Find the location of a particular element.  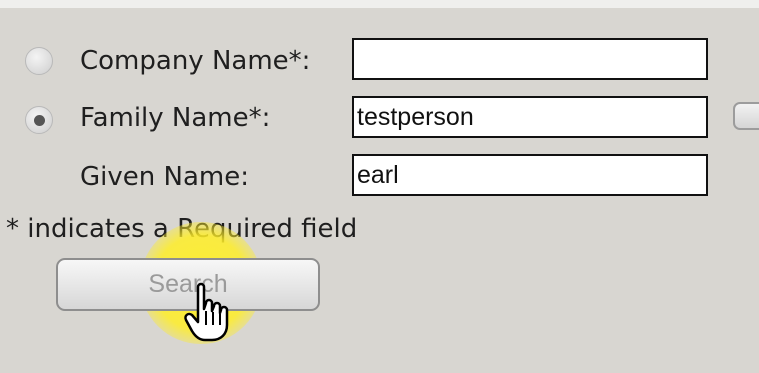

family-name-label: Family Name*: is located at coordinates (175, 118).